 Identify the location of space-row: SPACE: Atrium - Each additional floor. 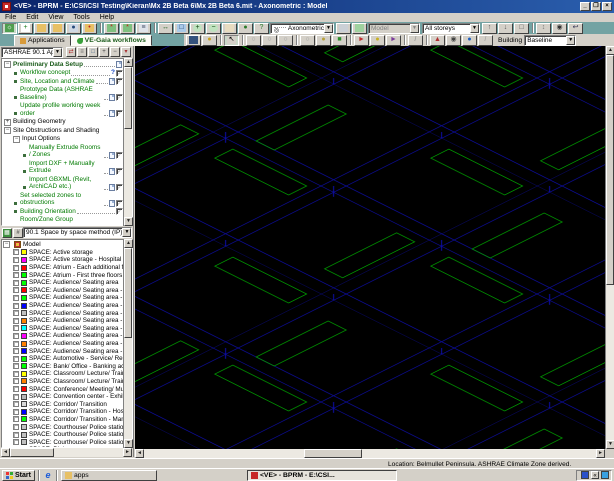
(67, 268).